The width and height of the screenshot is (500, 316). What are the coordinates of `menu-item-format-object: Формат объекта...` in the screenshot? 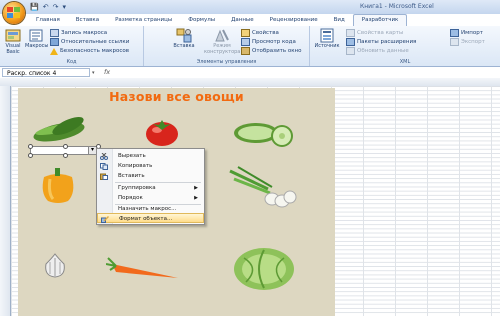 It's located at (150, 218).